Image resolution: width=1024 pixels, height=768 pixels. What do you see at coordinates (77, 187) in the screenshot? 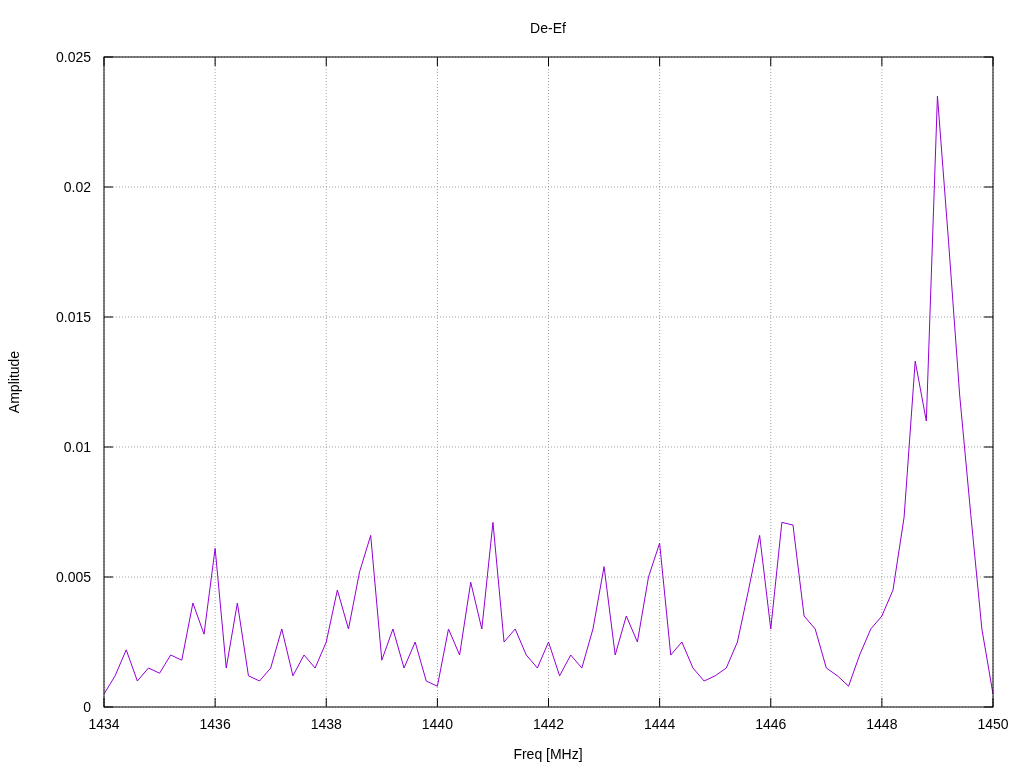
I see `y-tick-label: 0.02` at bounding box center [77, 187].